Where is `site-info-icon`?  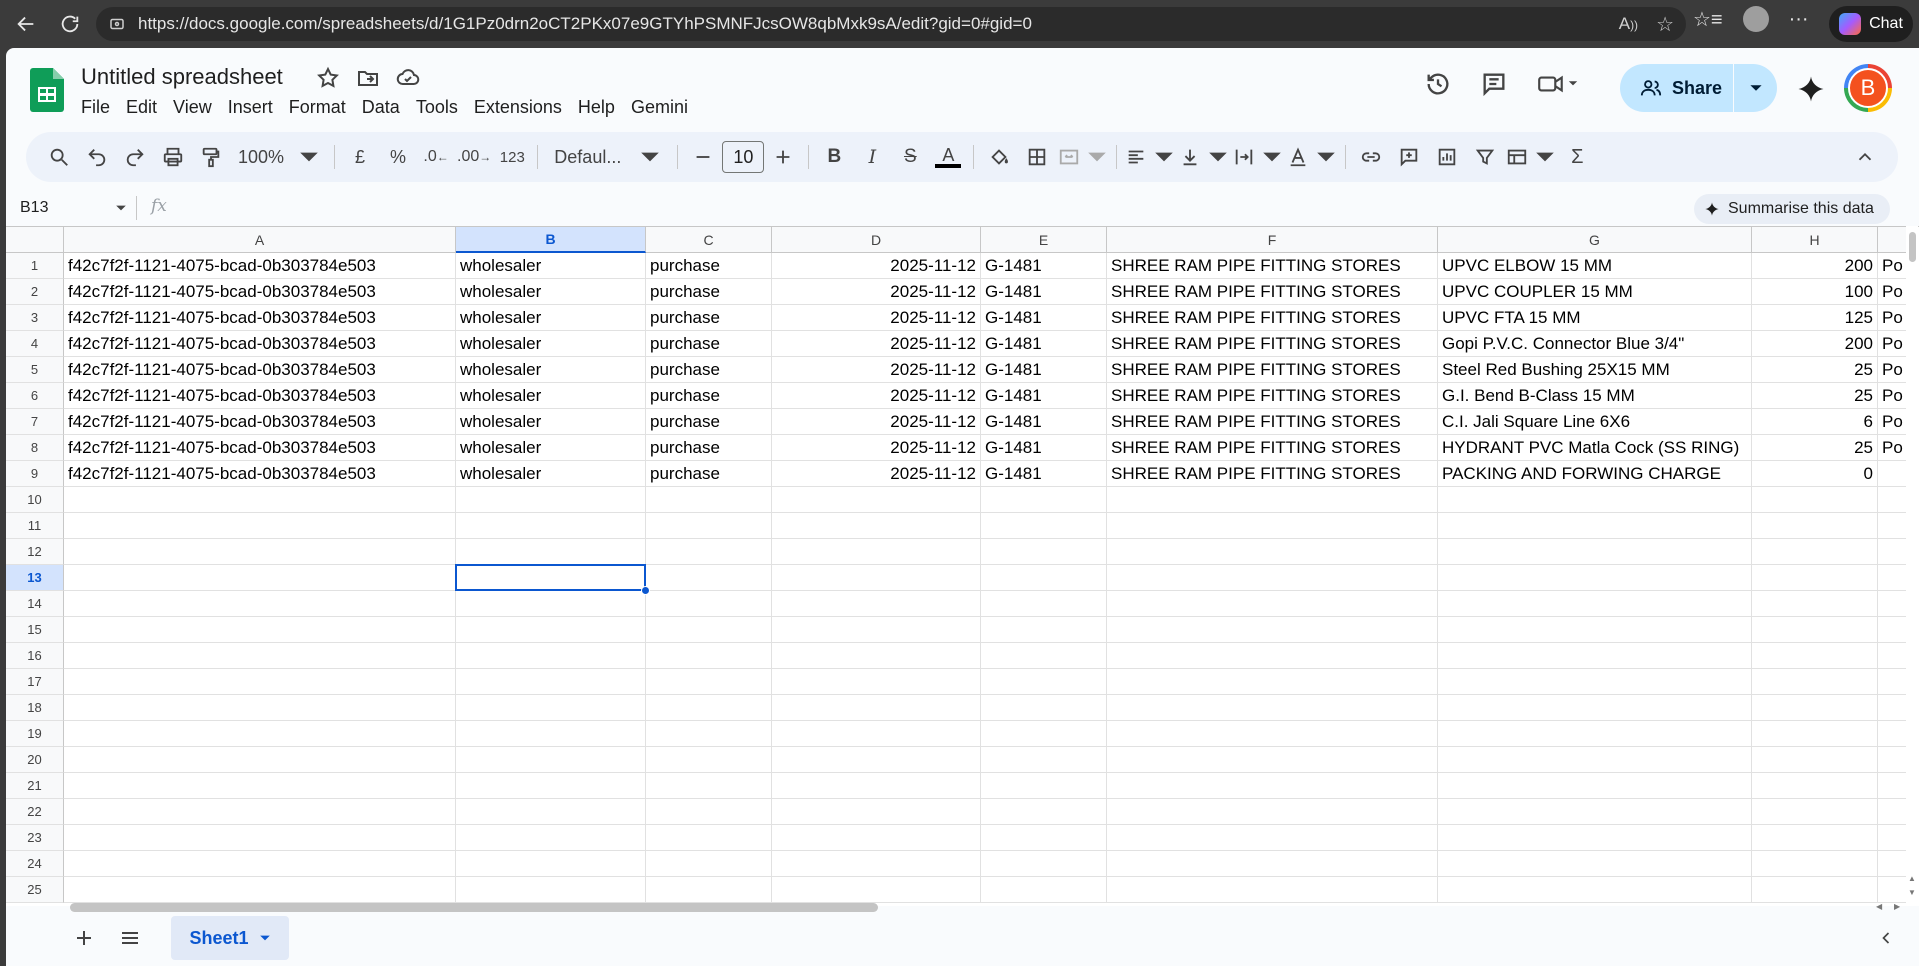
site-info-icon is located at coordinates (117, 24).